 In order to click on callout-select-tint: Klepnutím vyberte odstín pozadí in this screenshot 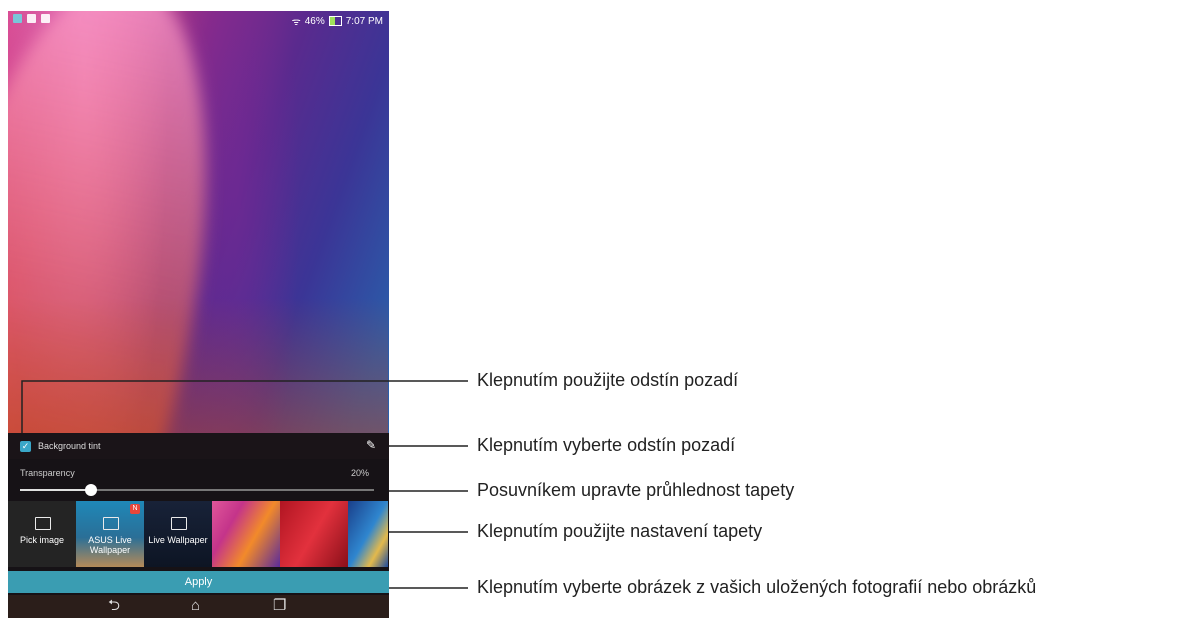, I will do `click(606, 445)`.